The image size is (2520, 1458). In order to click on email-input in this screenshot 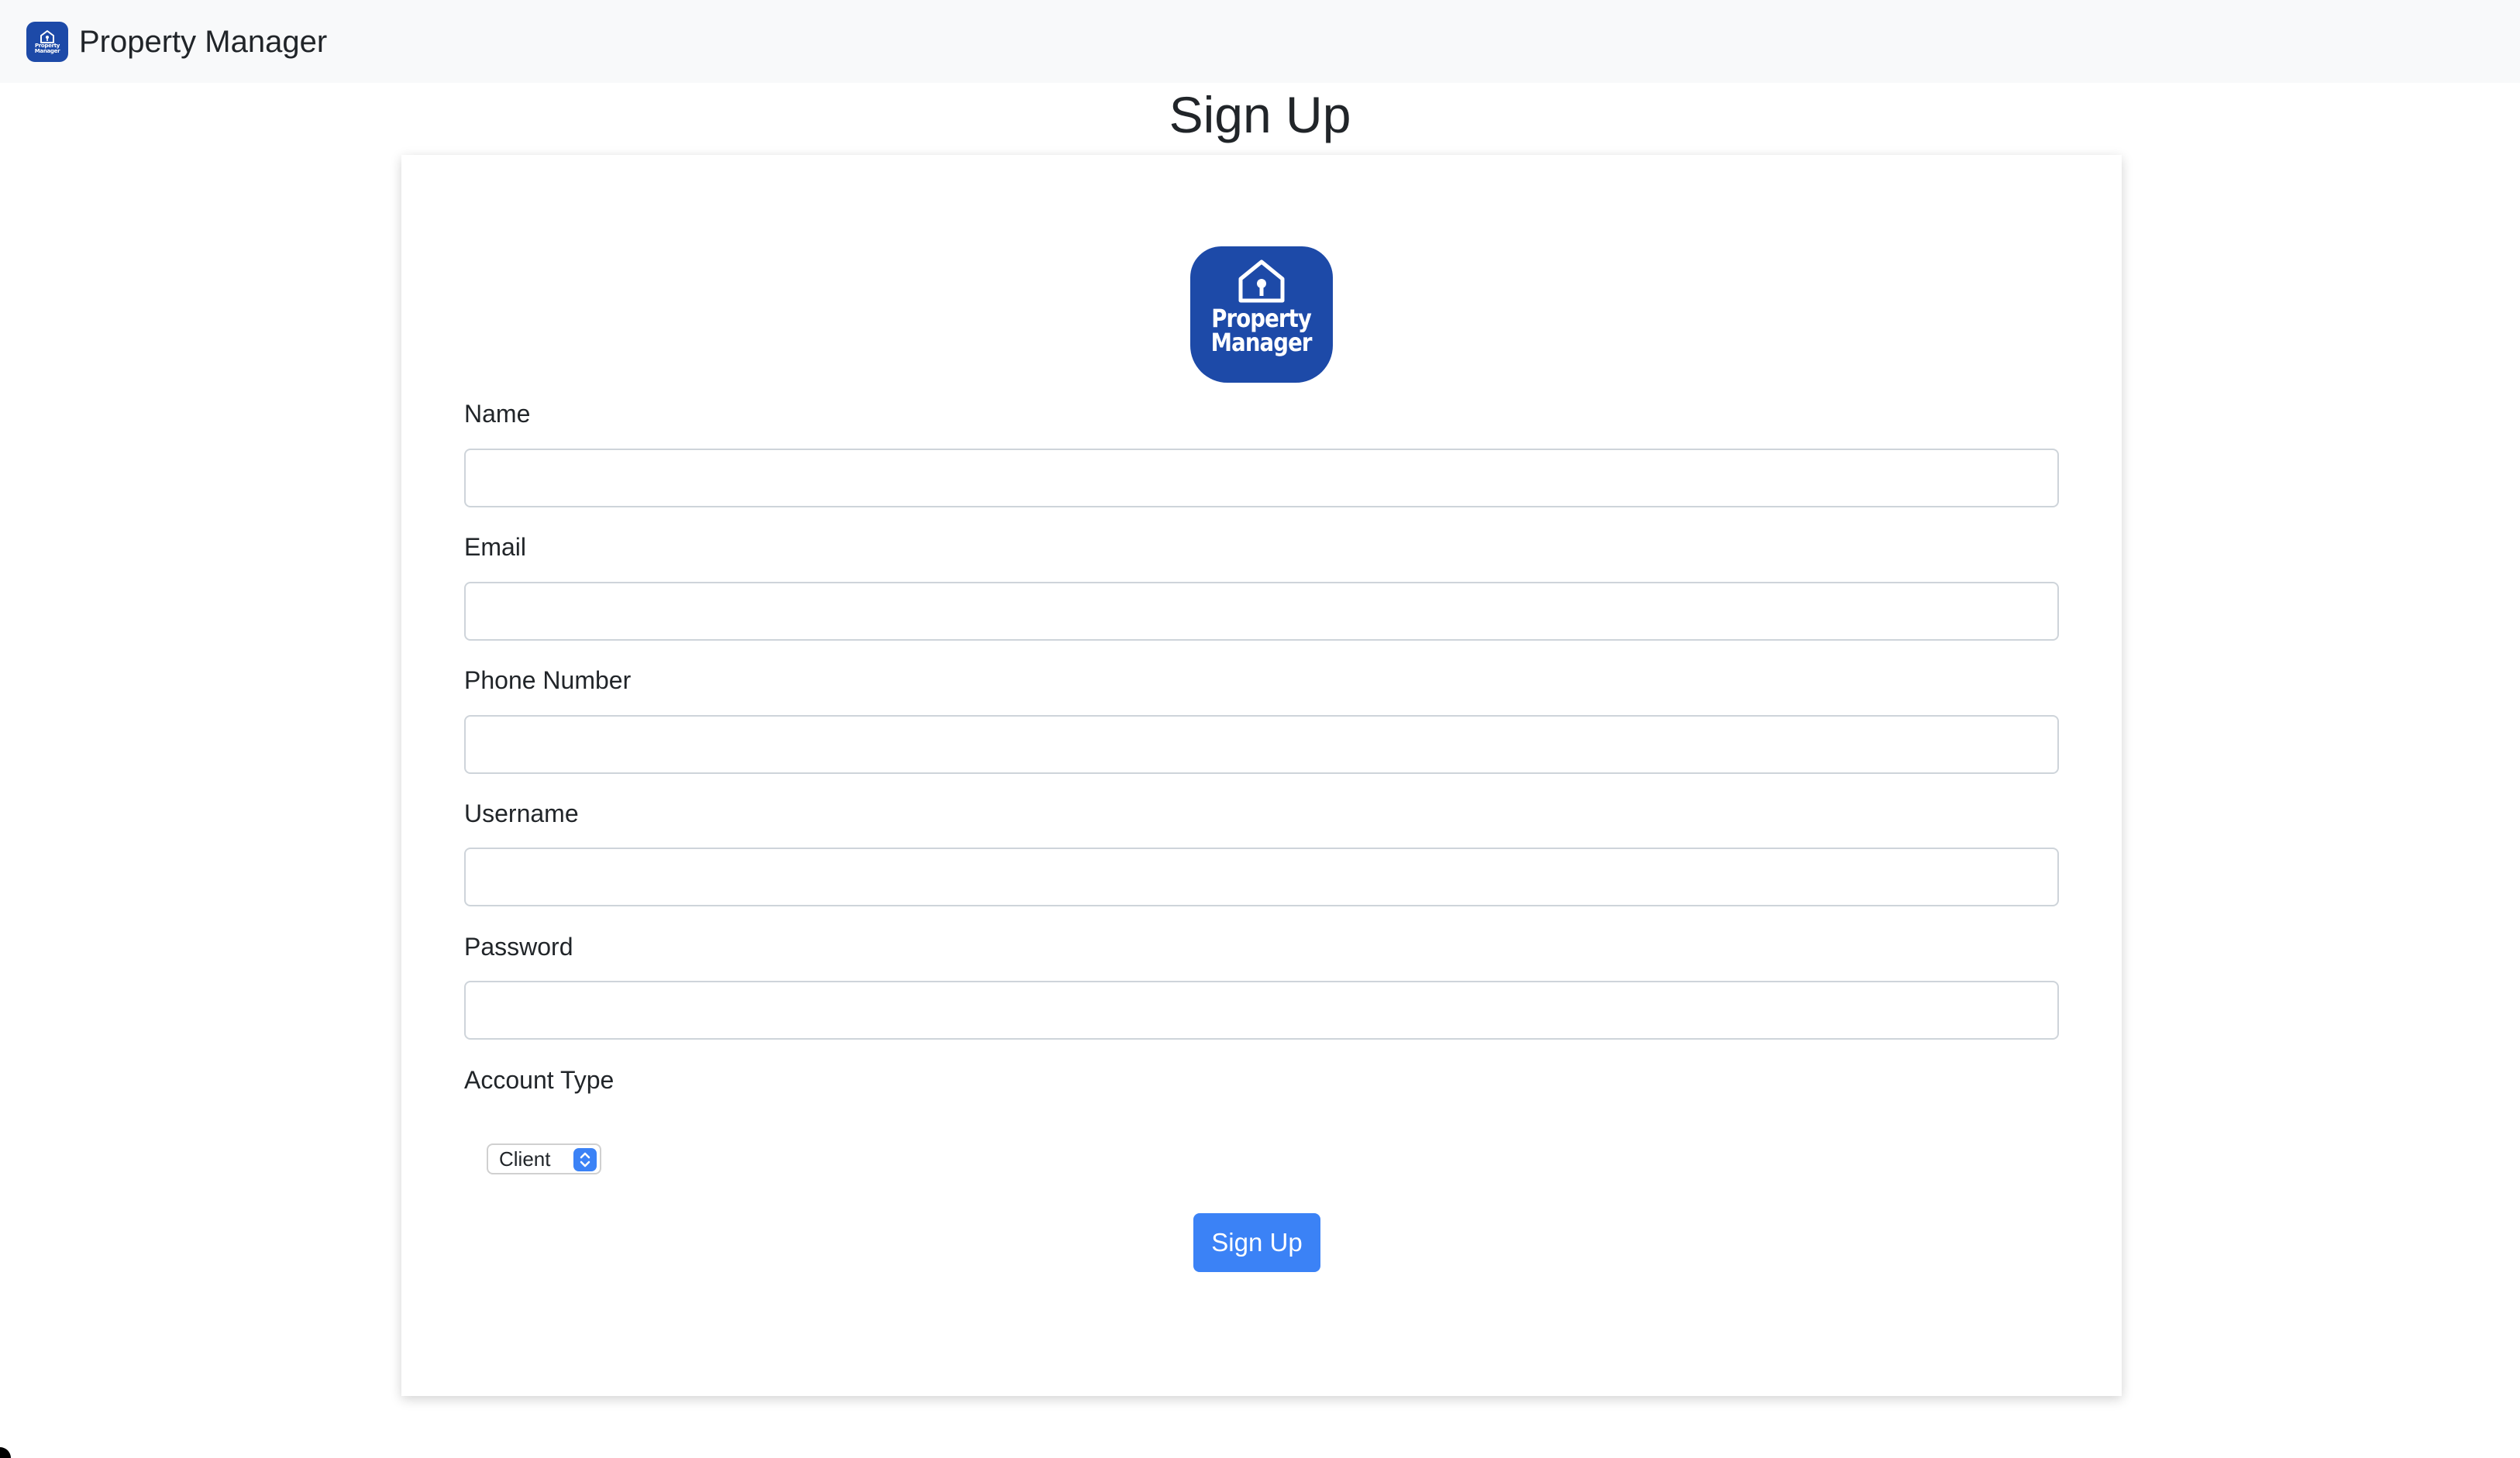, I will do `click(1261, 611)`.